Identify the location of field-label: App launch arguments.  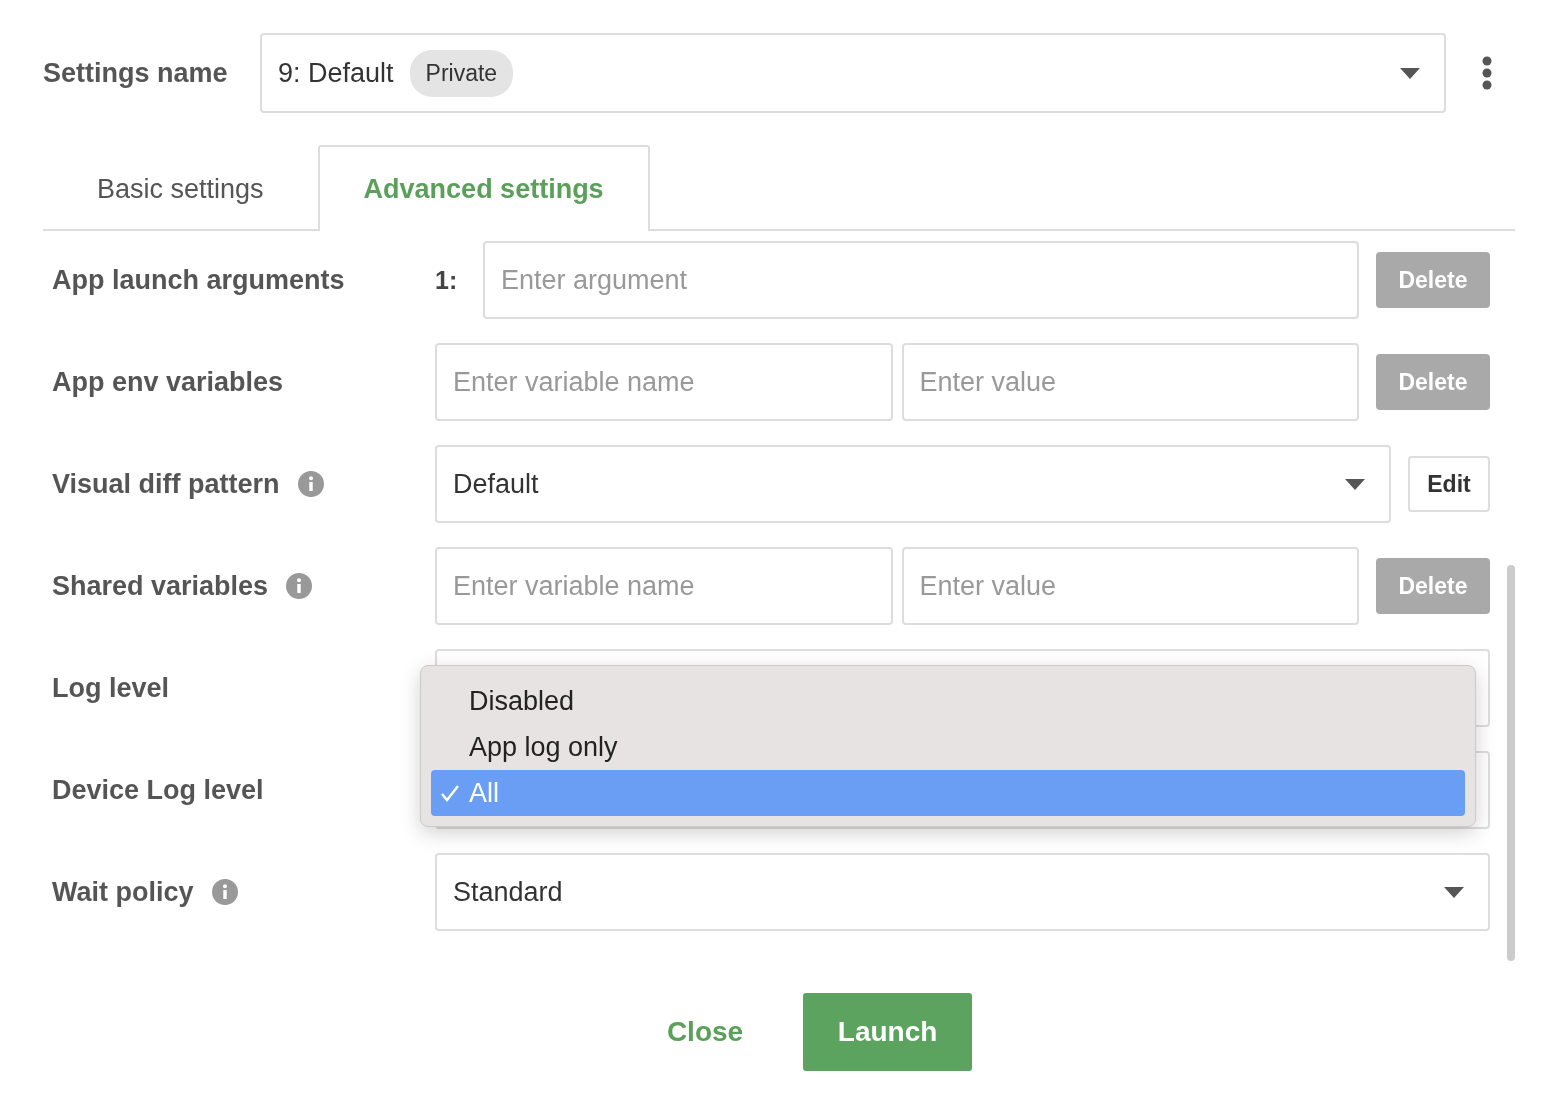
(198, 280).